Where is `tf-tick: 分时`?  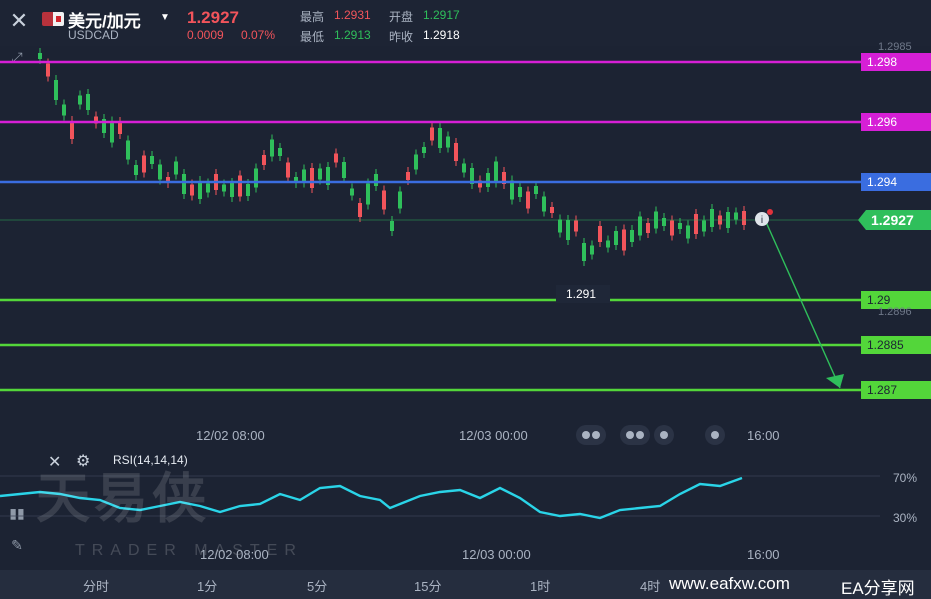 tf-tick: 分时 is located at coordinates (96, 585).